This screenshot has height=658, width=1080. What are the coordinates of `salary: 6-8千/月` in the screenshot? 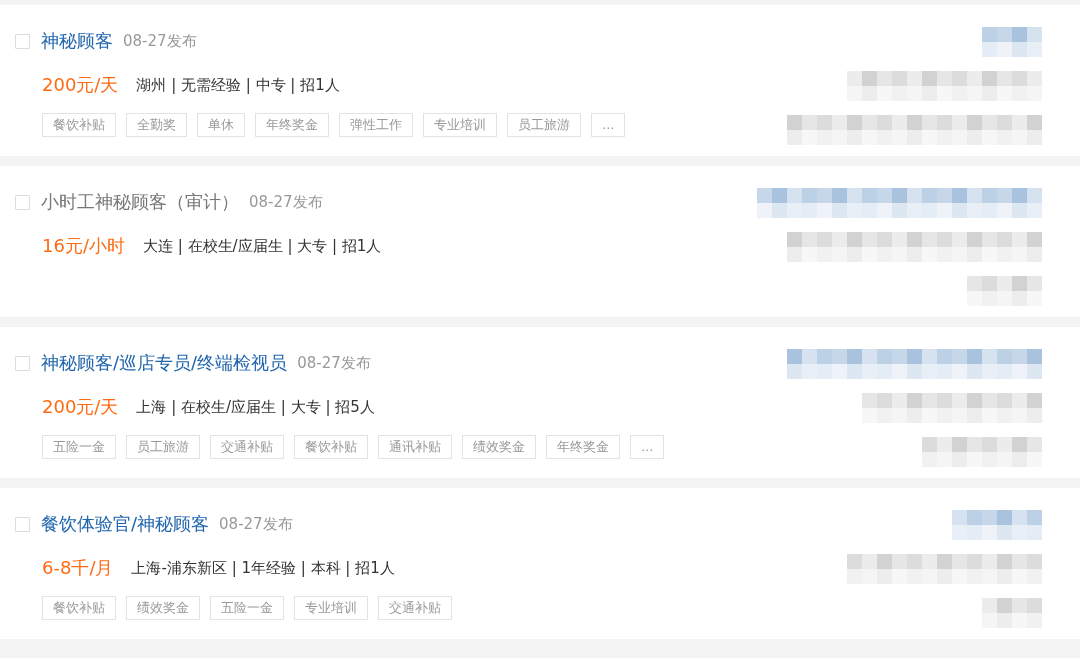 It's located at (78, 568).